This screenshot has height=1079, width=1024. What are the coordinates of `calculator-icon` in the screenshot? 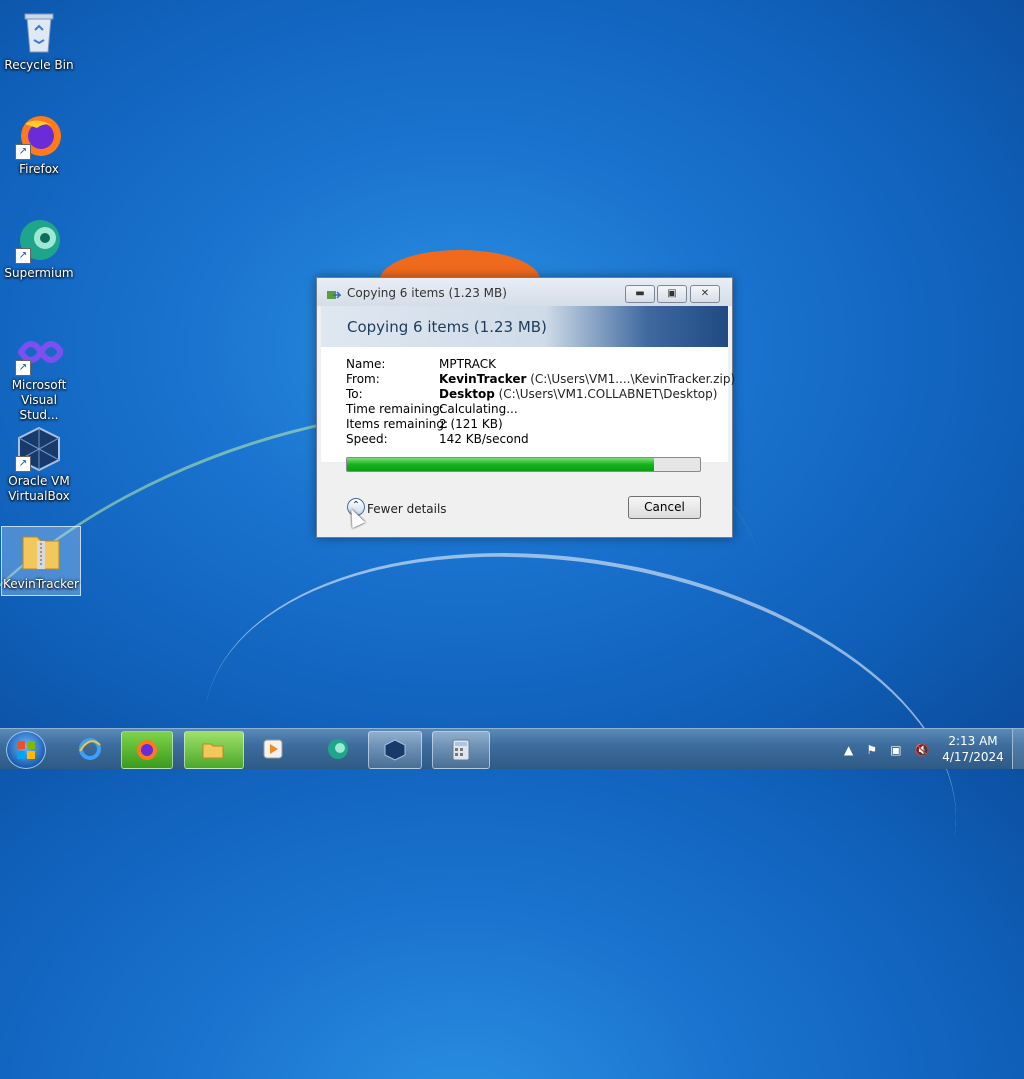 It's located at (461, 750).